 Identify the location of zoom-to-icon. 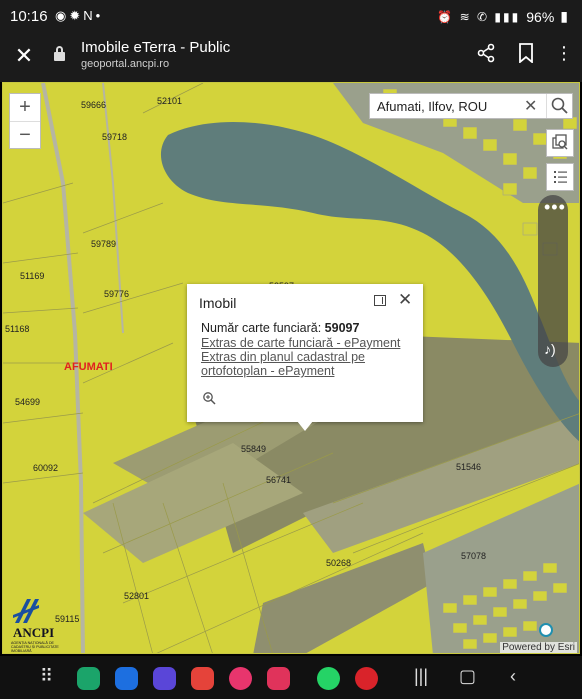
(209, 398).